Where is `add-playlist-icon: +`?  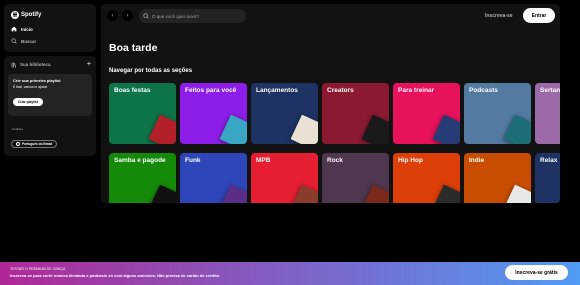 add-playlist-icon: + is located at coordinates (89, 64).